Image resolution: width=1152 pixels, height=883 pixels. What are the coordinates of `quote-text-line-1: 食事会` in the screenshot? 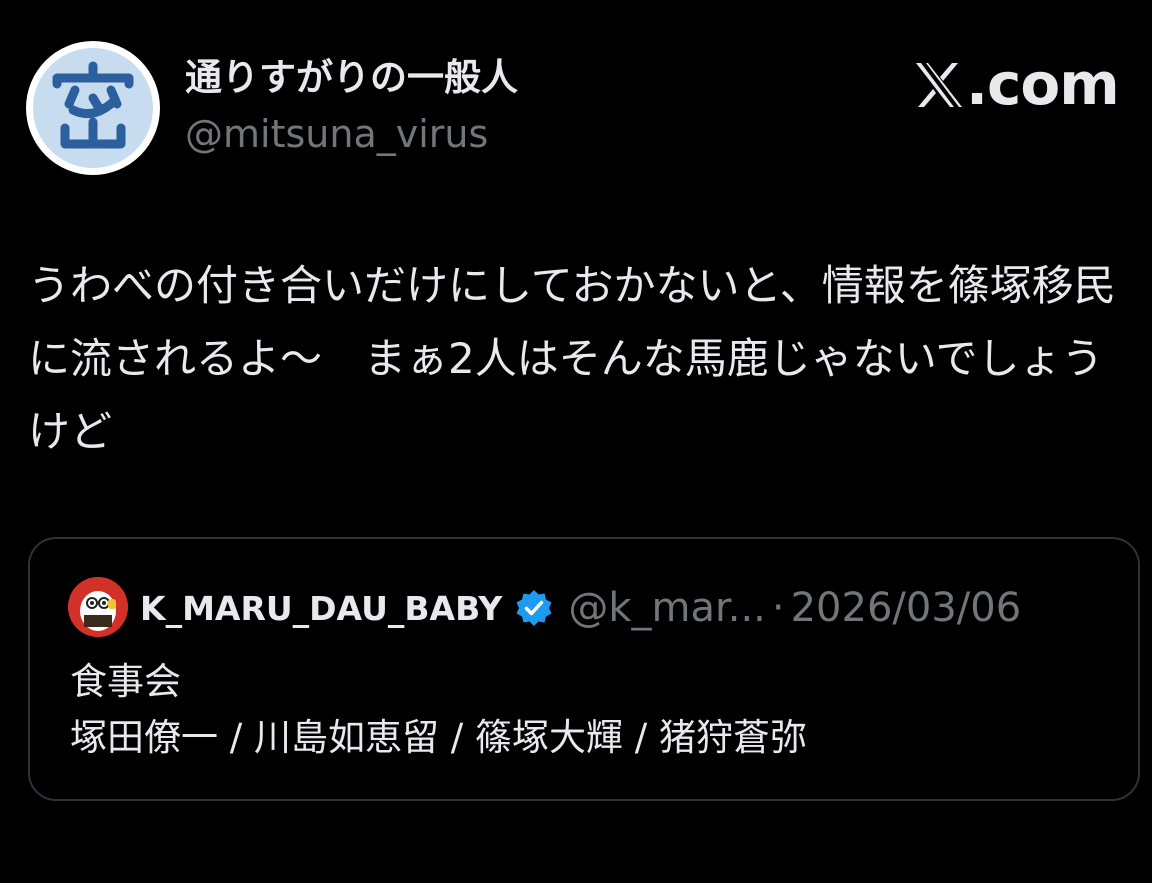 It's located at (125, 681).